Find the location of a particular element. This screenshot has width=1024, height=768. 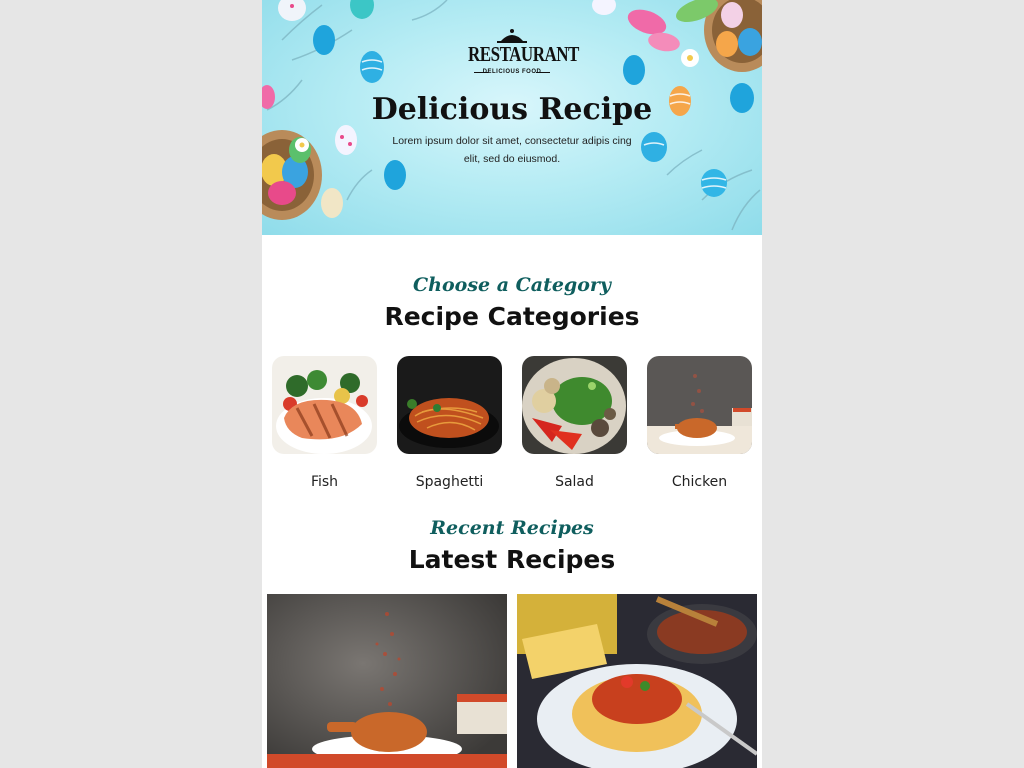

logo-divider-right is located at coordinates (543, 72).